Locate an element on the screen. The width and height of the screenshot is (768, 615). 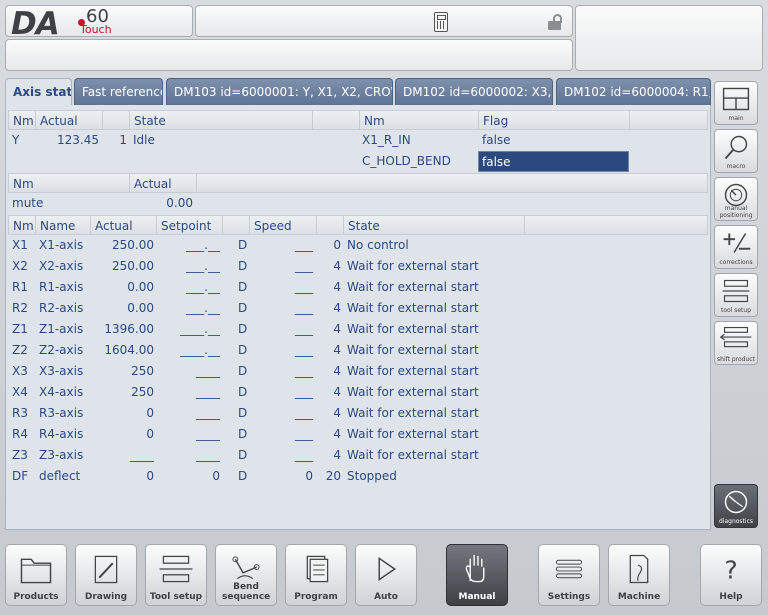
nav-program-button: Program is located at coordinates (316, 575).